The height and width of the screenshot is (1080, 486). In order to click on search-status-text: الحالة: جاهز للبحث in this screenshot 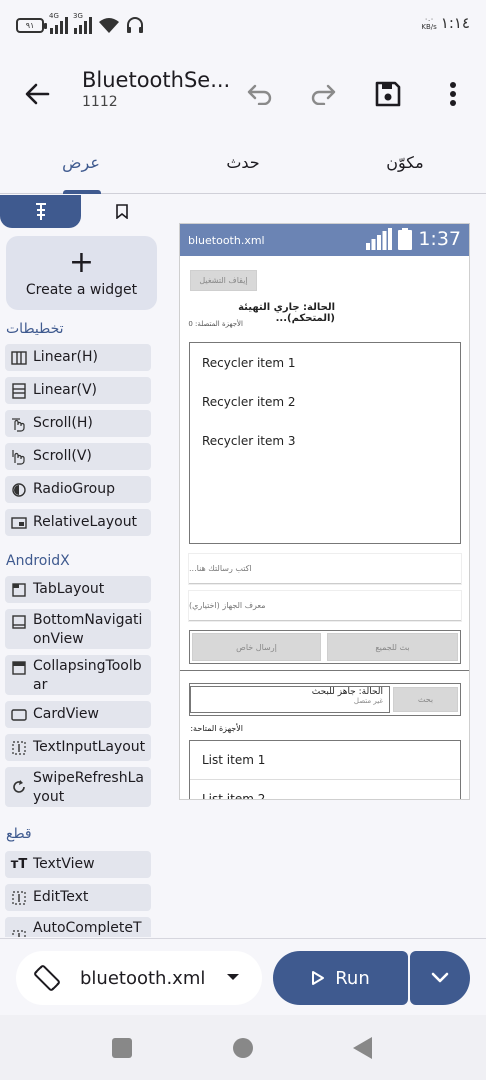, I will do `click(347, 692)`.